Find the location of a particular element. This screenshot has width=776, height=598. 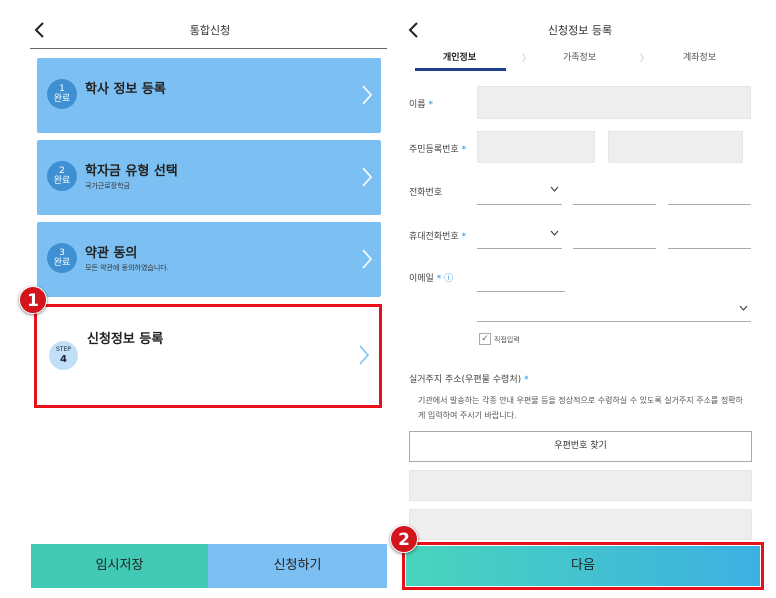

email-domain-select is located at coordinates (614, 312).